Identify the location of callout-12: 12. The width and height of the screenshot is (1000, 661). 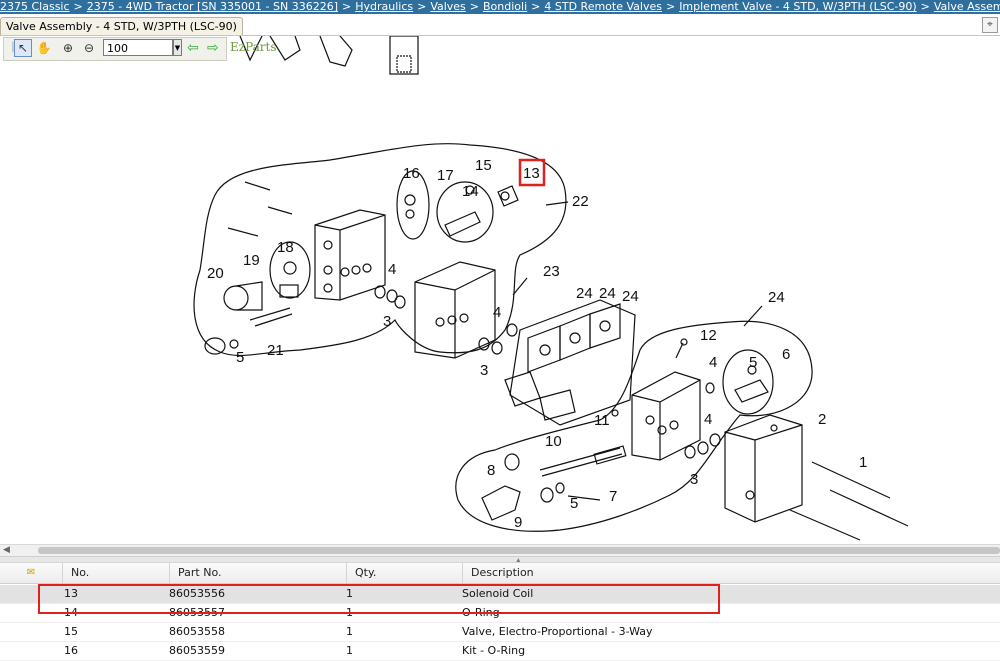
(708, 335).